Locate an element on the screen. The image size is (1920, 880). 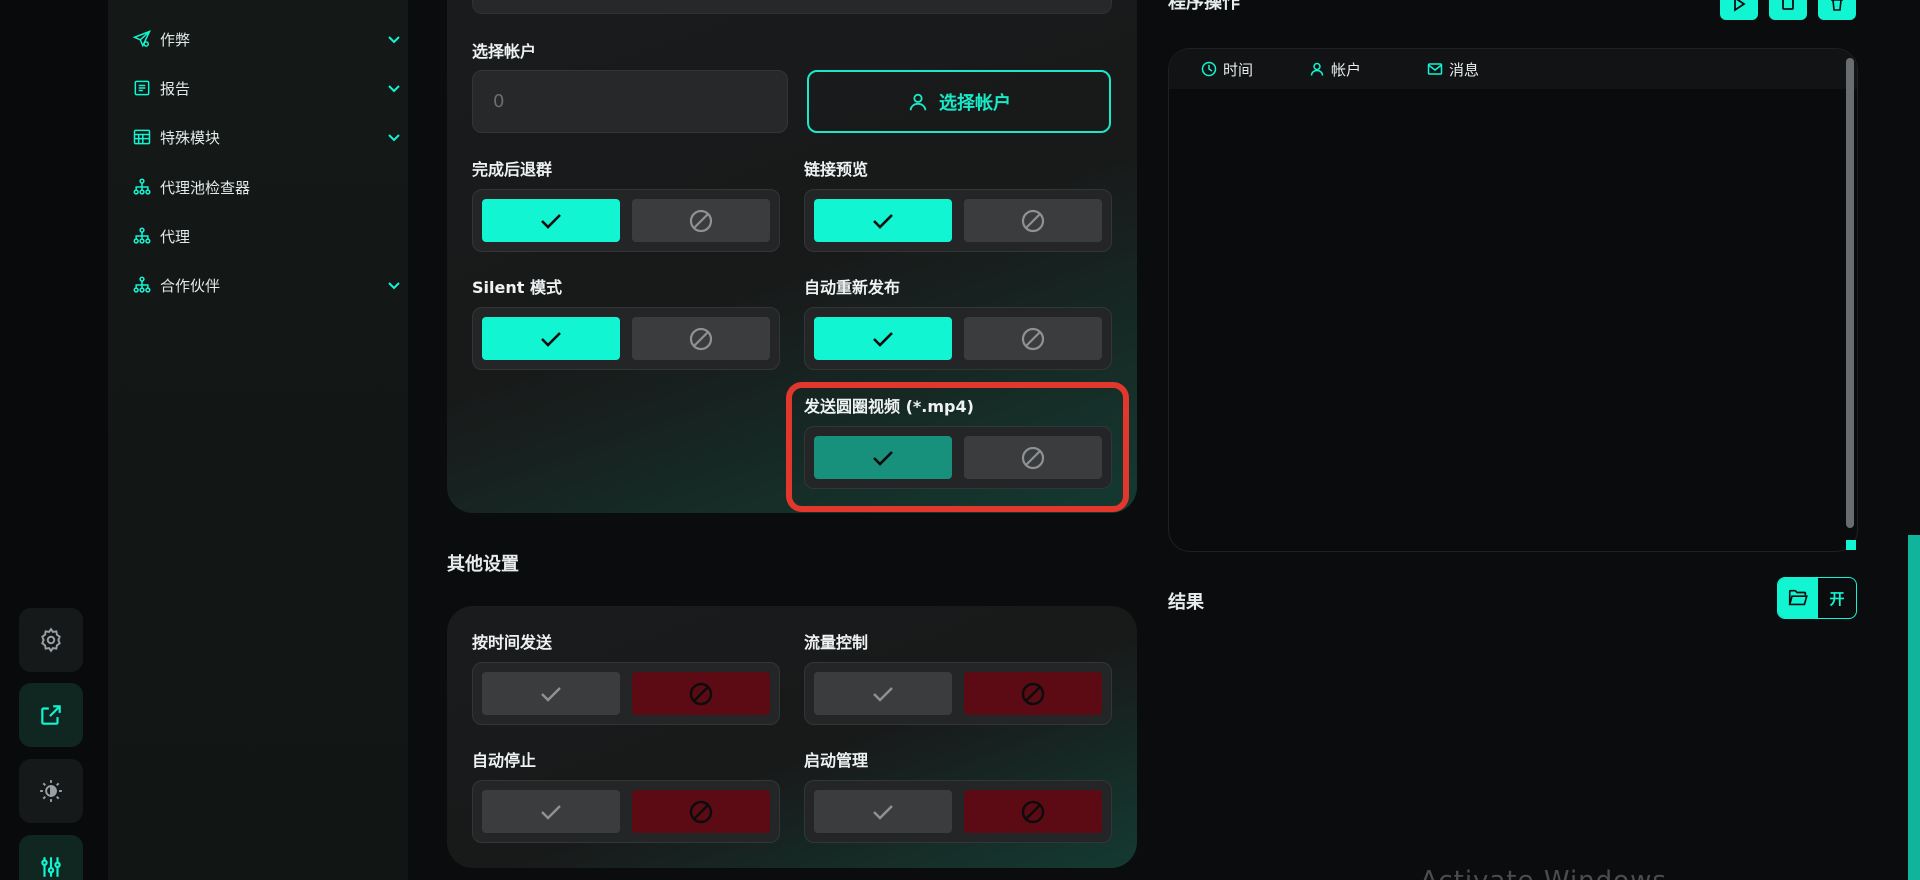
send-by-time-label: 按时间发送 is located at coordinates (512, 642).